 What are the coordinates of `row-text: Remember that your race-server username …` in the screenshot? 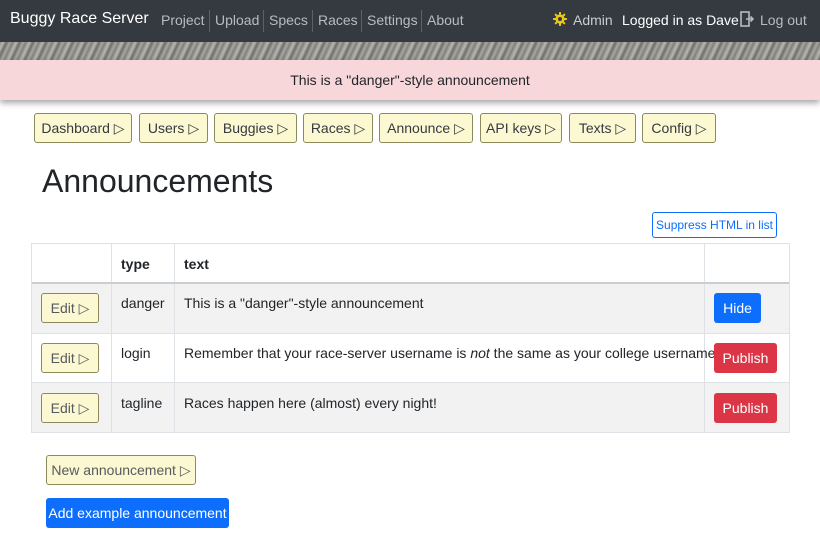 It's located at (451, 353).